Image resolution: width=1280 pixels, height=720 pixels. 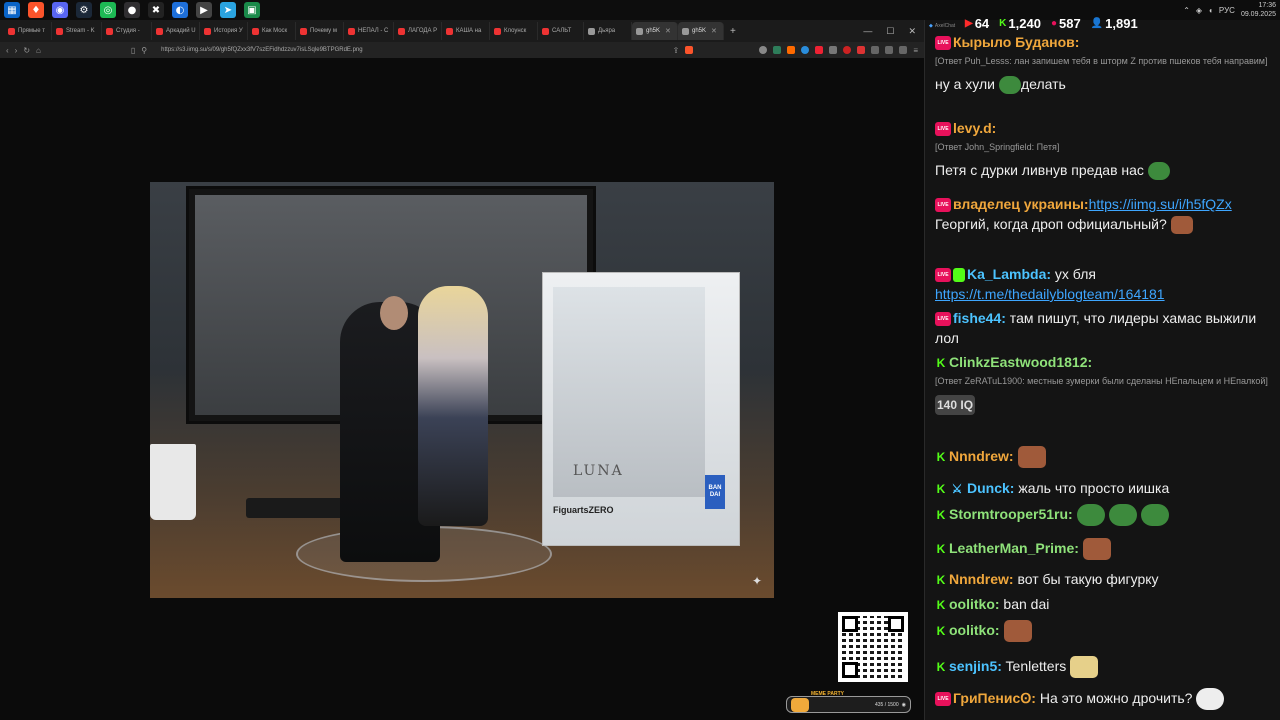 I want to click on share-icon: ⇪, so click(x=676, y=50).